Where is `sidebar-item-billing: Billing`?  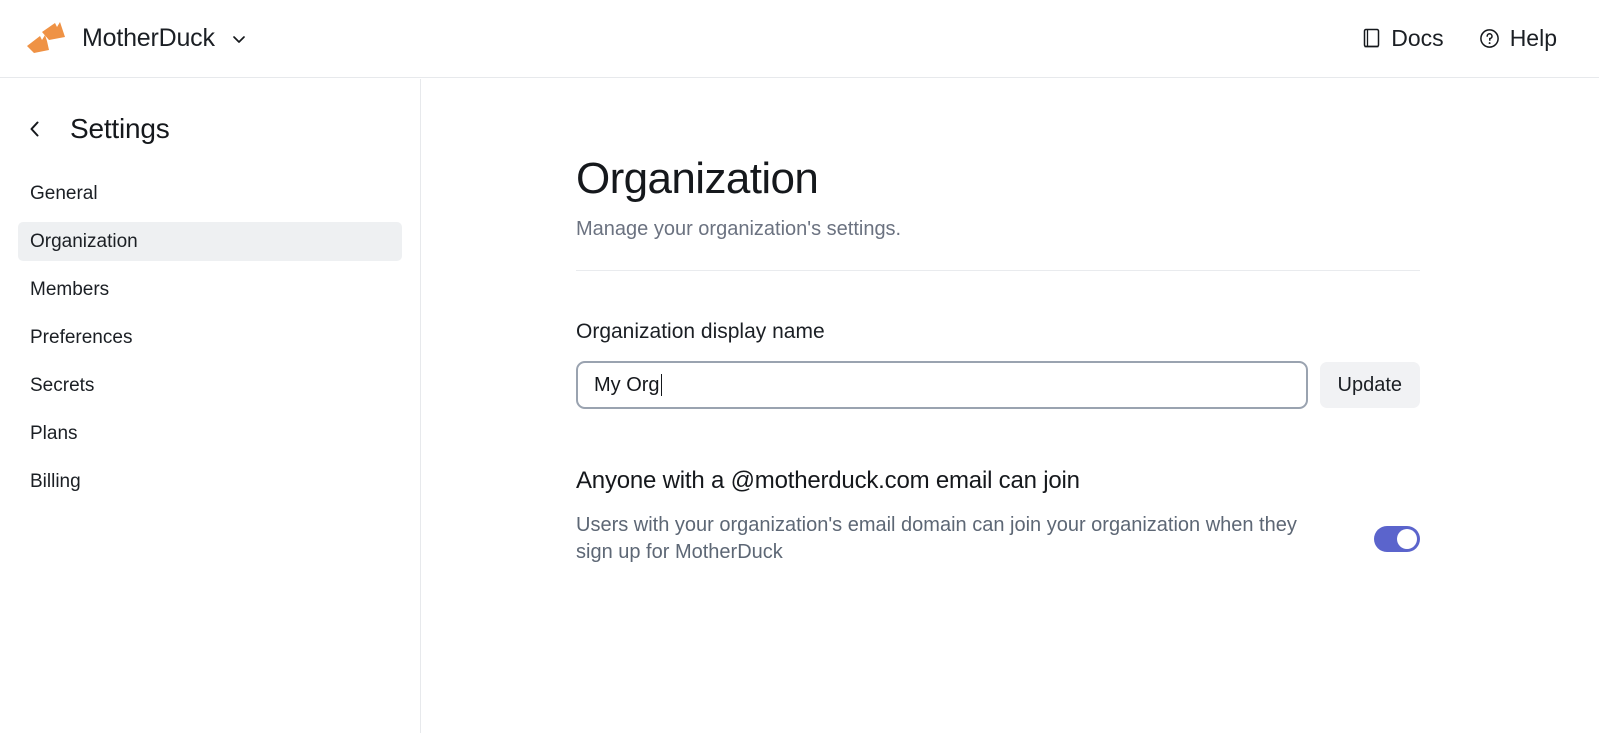
sidebar-item-billing: Billing is located at coordinates (210, 481).